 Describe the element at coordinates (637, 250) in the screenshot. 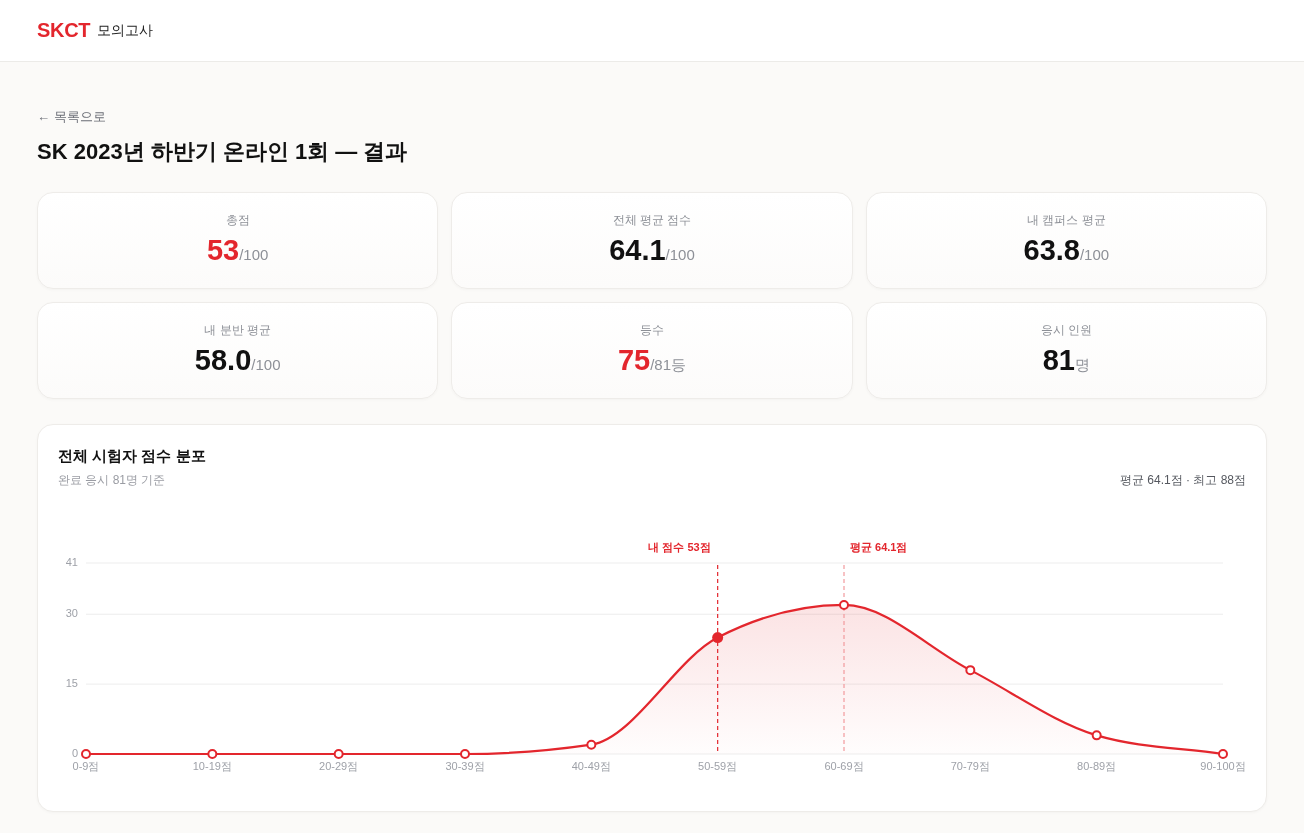

I see `stat-value: 64.1` at that location.